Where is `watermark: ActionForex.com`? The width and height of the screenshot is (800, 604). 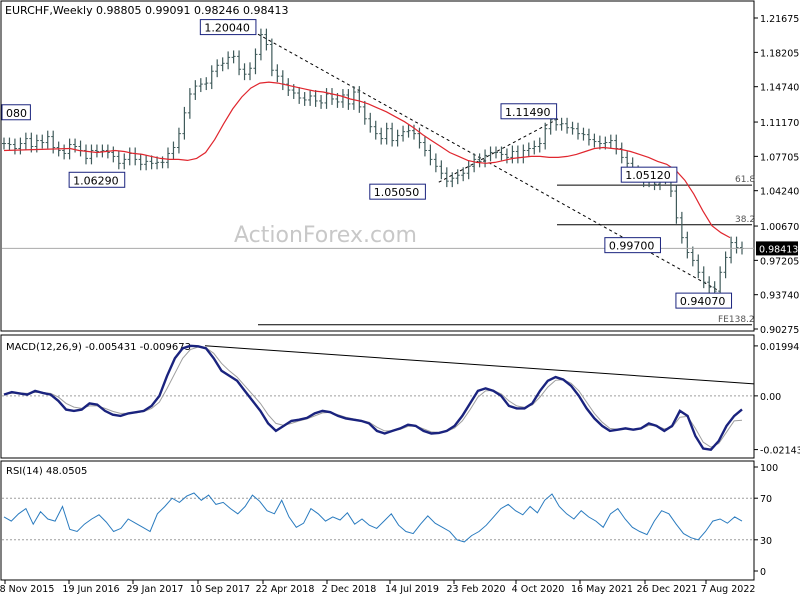
watermark: ActionForex.com is located at coordinates (325, 235).